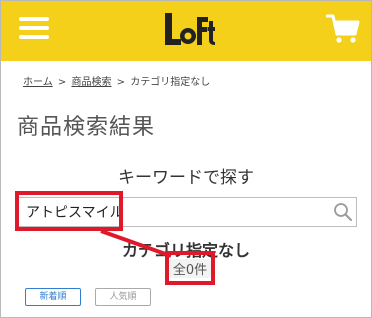 Image resolution: width=372 pixels, height=318 pixels. I want to click on shopping-cart-icon, so click(343, 29).